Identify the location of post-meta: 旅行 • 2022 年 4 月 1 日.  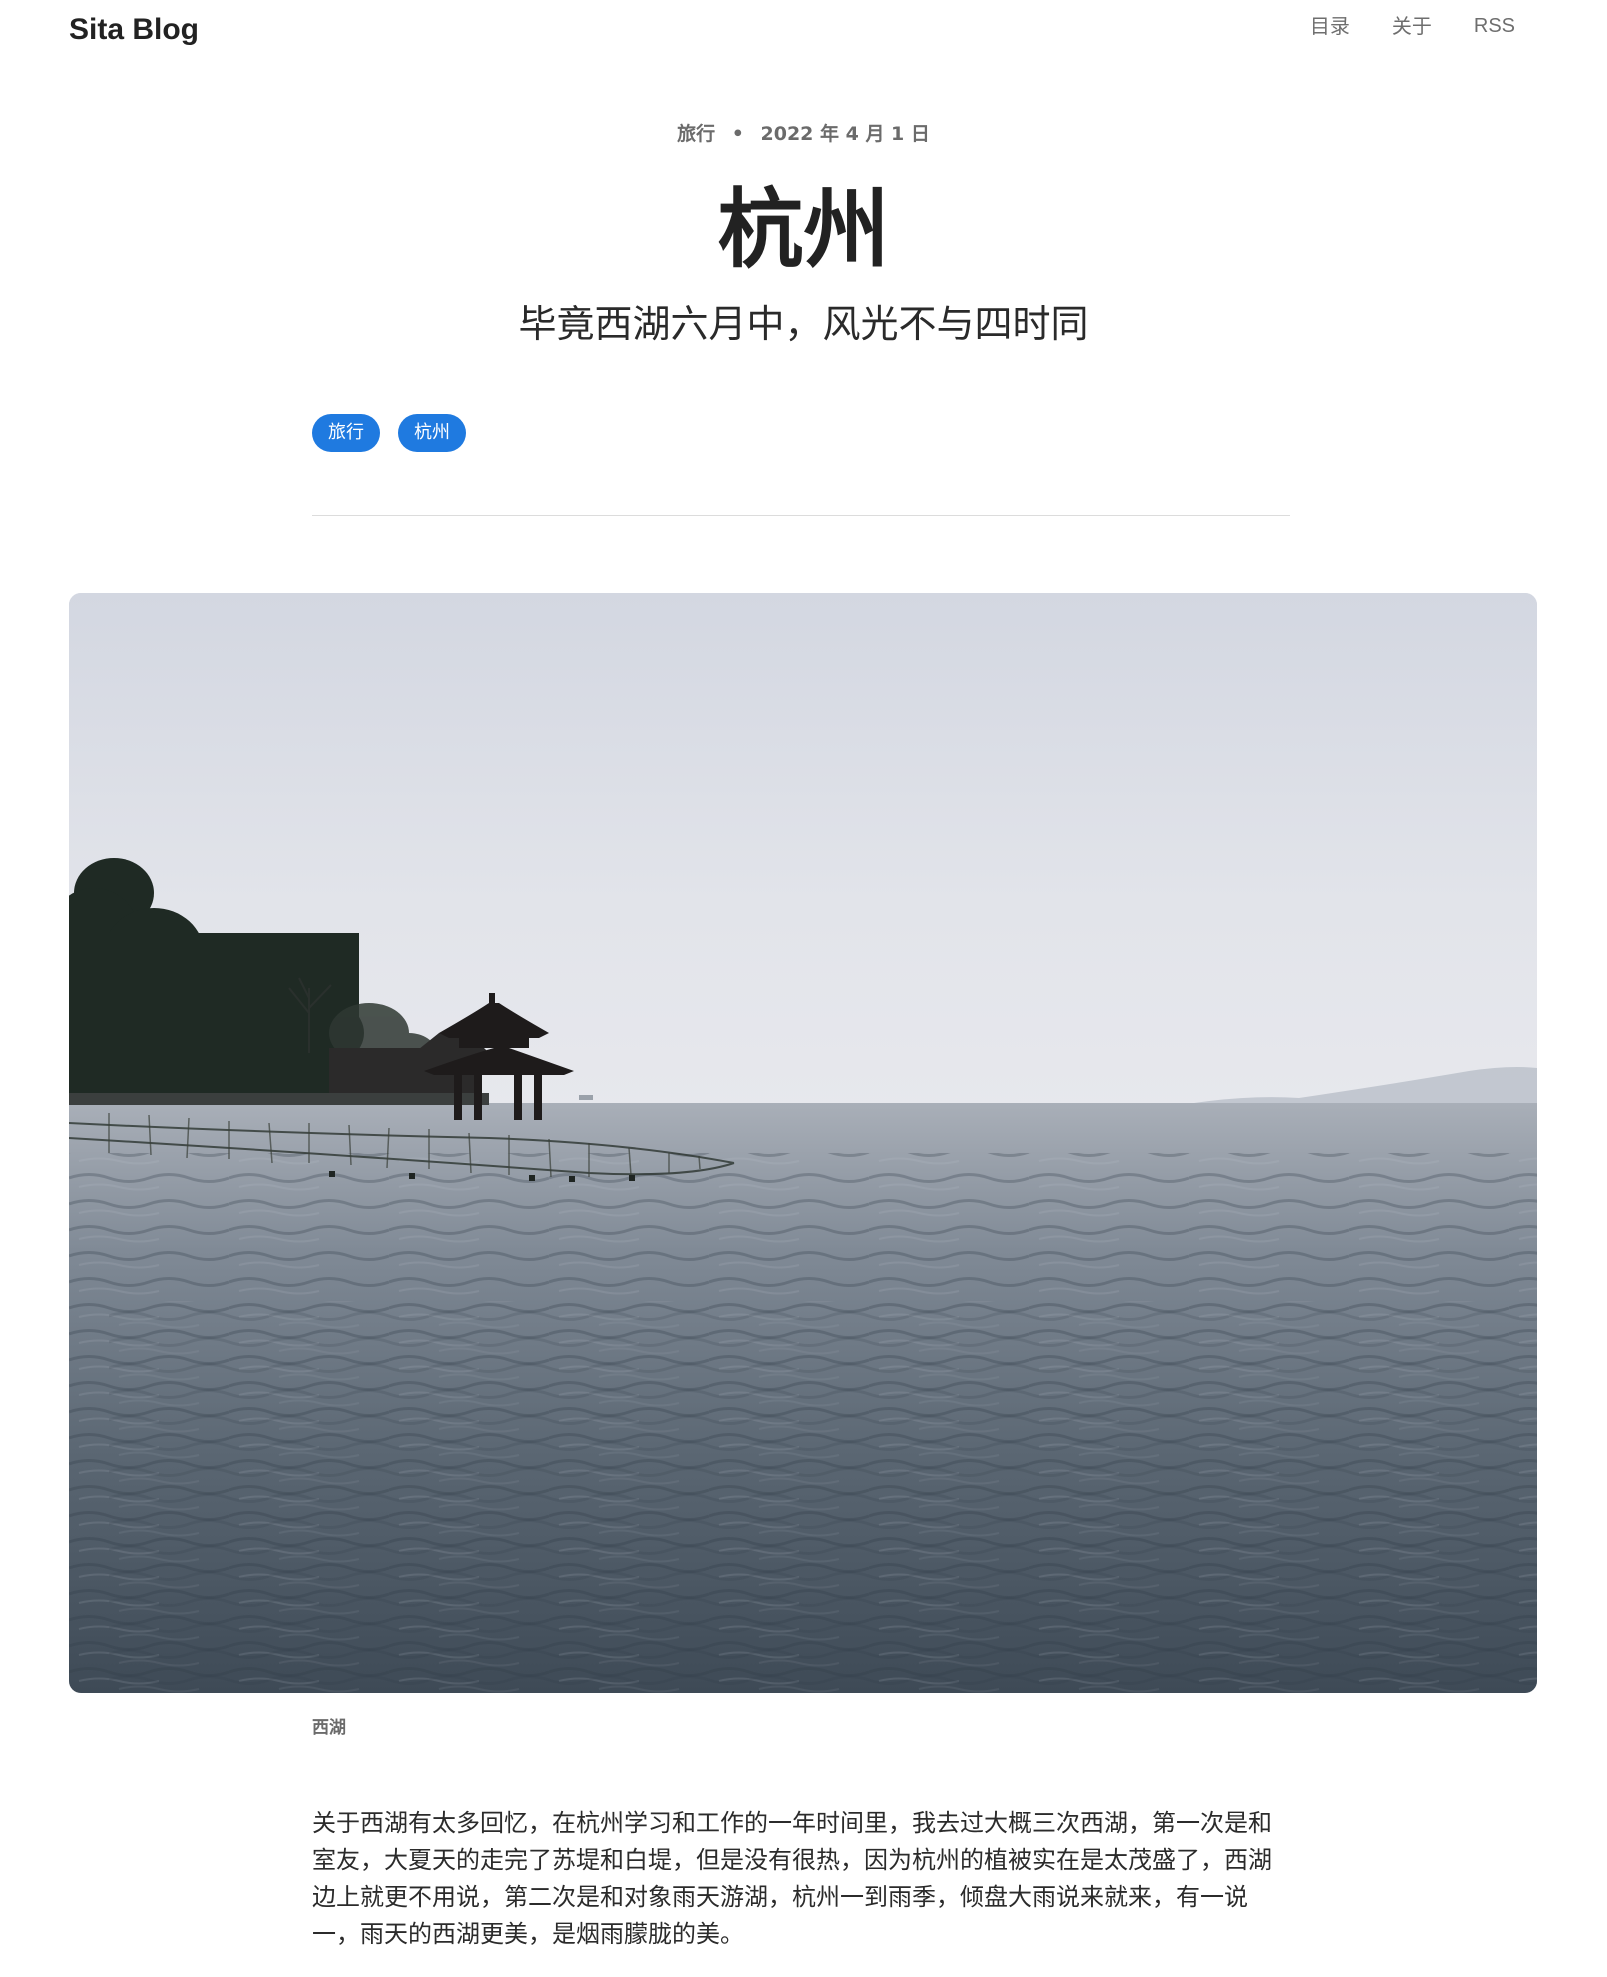
(803, 134).